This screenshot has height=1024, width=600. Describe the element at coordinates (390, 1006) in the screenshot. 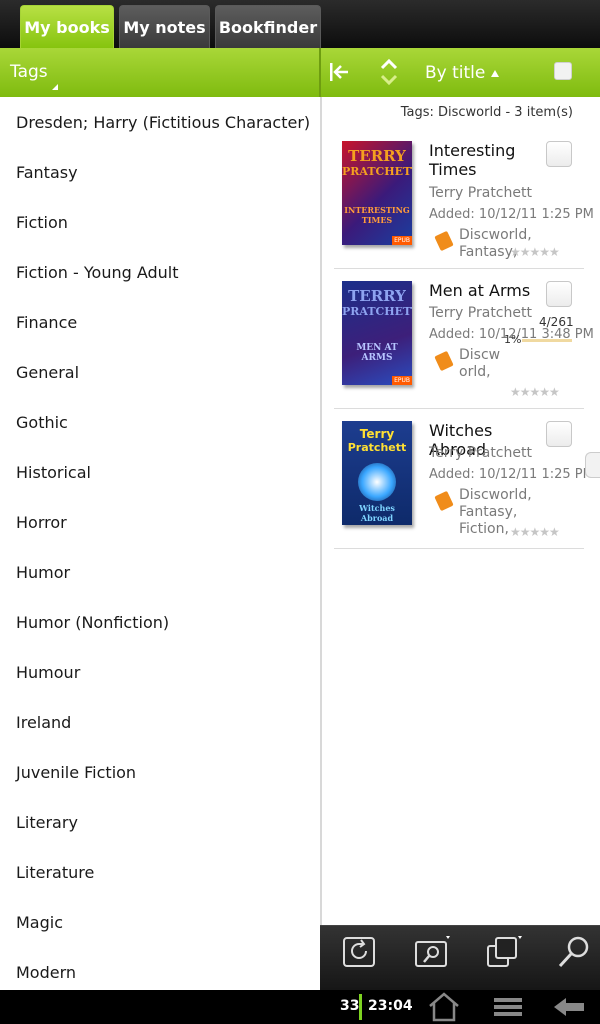

I see `clock: 23:04` at that location.